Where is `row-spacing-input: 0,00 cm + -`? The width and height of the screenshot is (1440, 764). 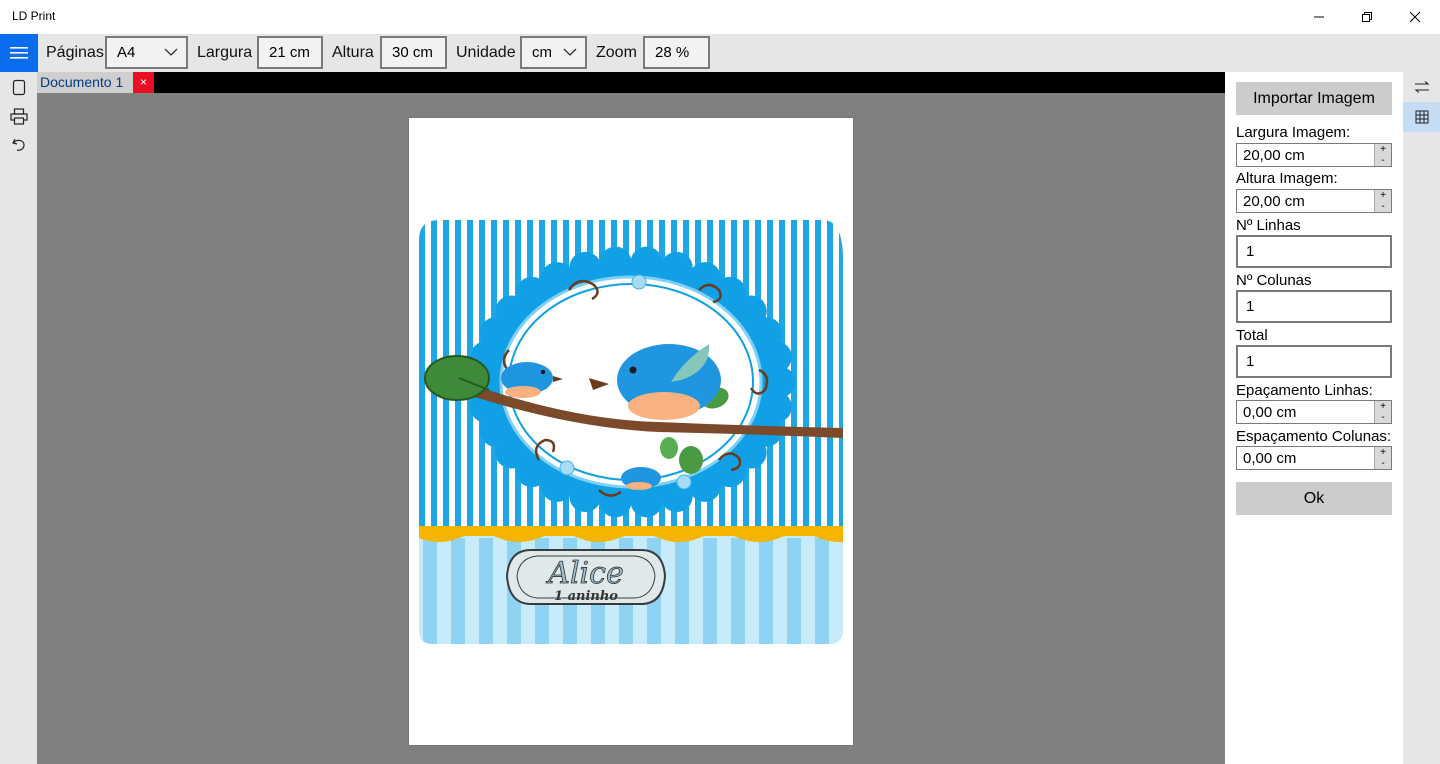
row-spacing-input: 0,00 cm + - is located at coordinates (1314, 412).